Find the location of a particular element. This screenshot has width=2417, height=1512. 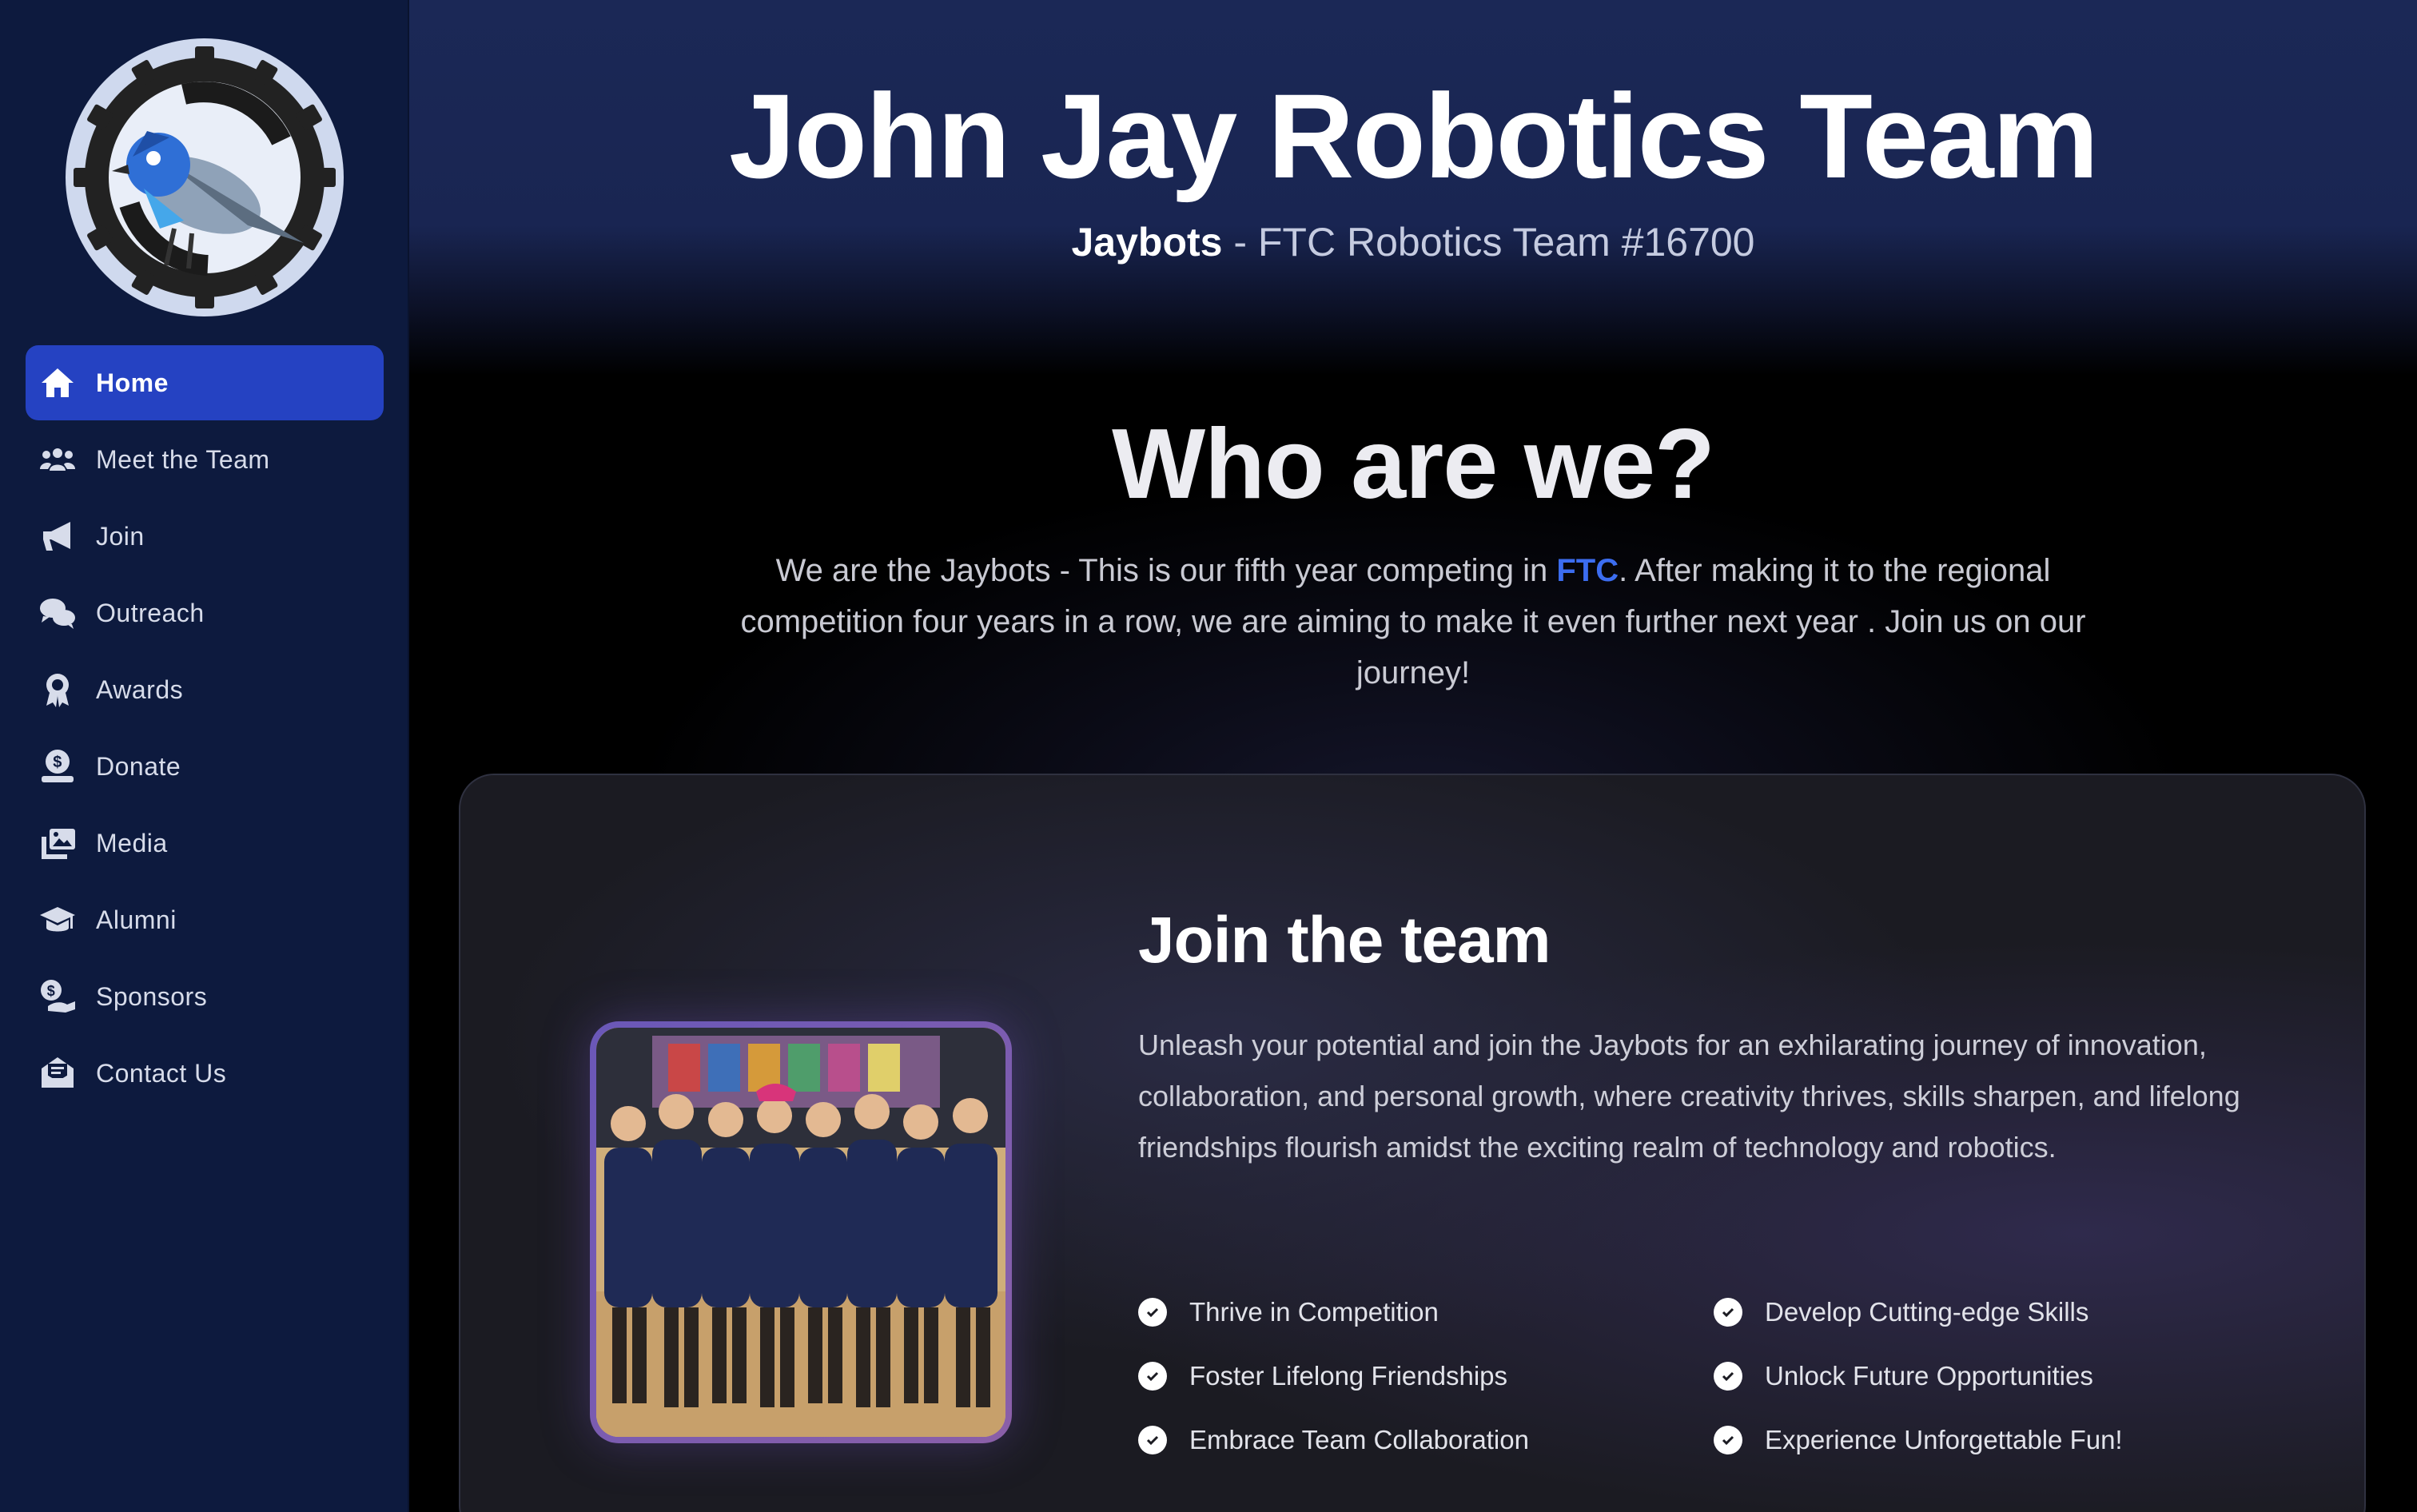

sidebar-item-home: Home is located at coordinates (205, 382).